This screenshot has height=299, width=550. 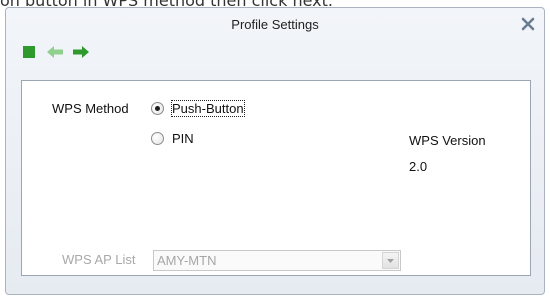 I want to click on forward-arrow-icon, so click(x=81, y=52).